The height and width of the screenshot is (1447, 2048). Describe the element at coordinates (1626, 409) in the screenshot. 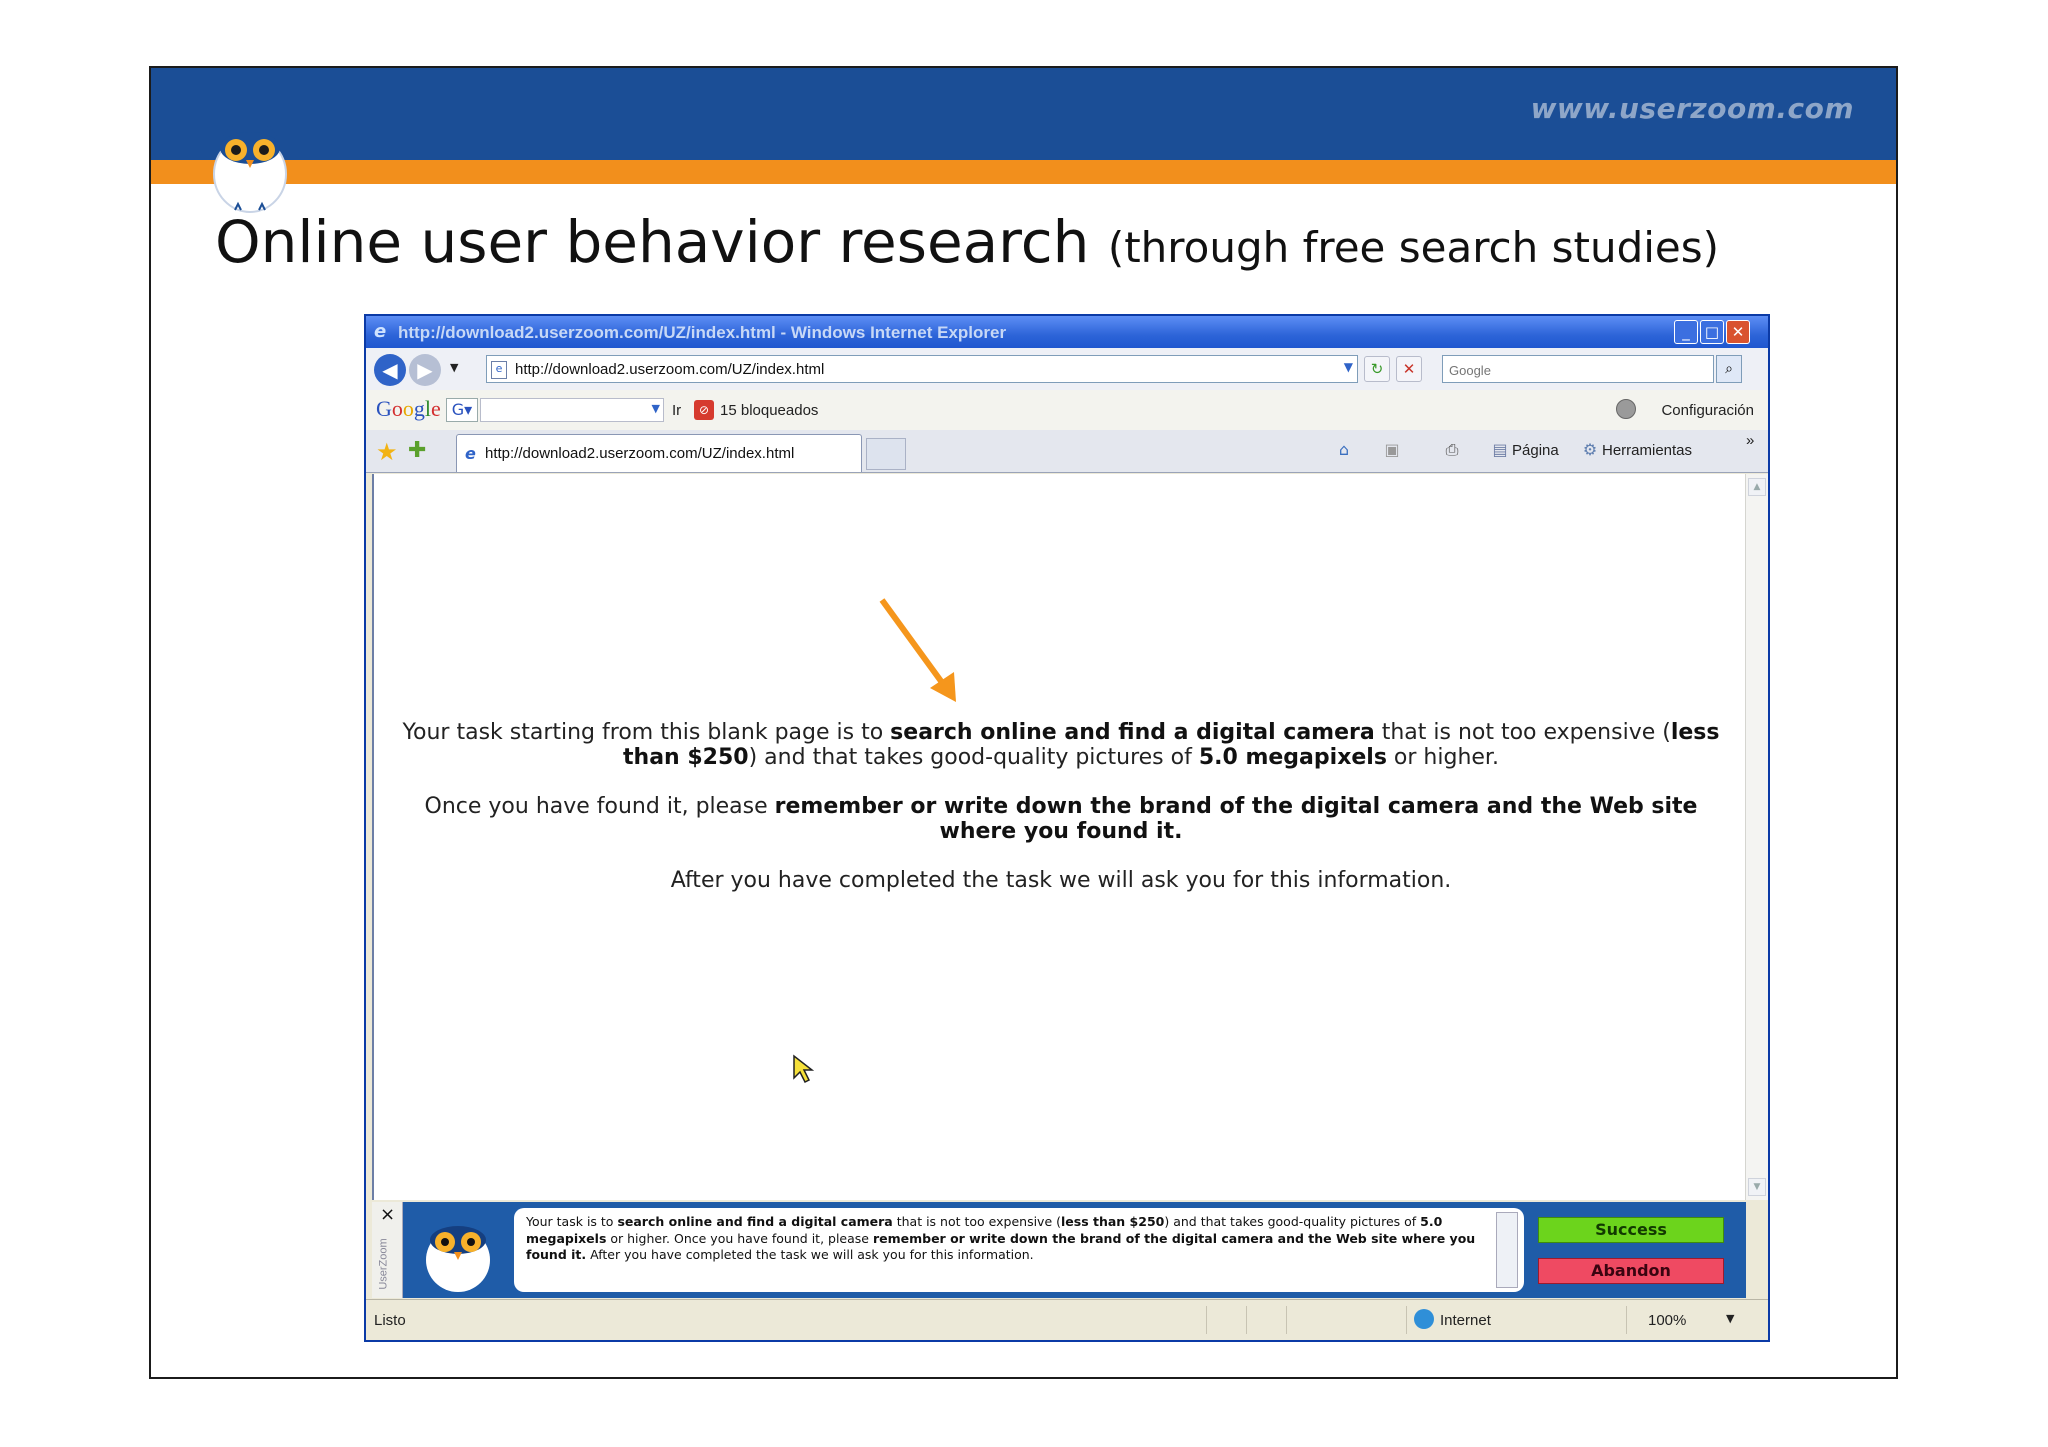

I see `settings-icon` at that location.